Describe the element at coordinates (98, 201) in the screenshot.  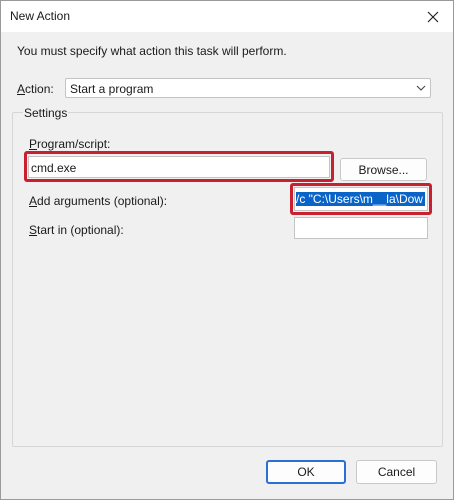
I see `arguments-label: Add arguments (optional):` at that location.